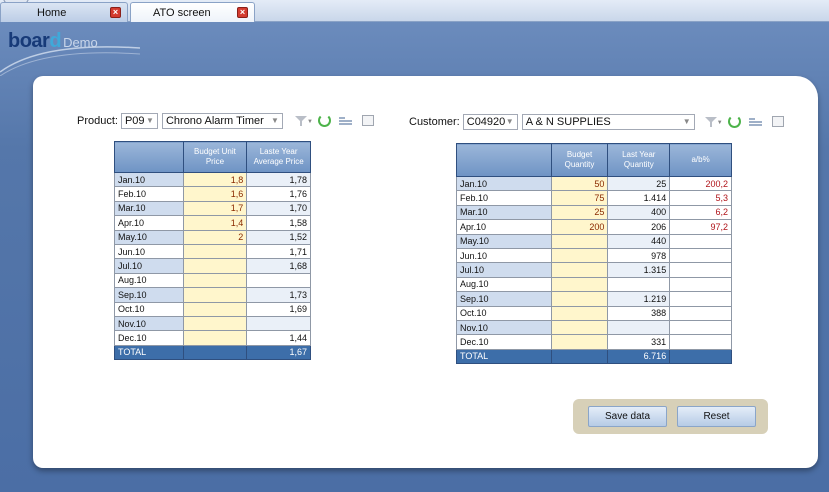  What do you see at coordinates (215, 223) in the screenshot?
I see `budget-unit-price-cell: 1,4` at bounding box center [215, 223].